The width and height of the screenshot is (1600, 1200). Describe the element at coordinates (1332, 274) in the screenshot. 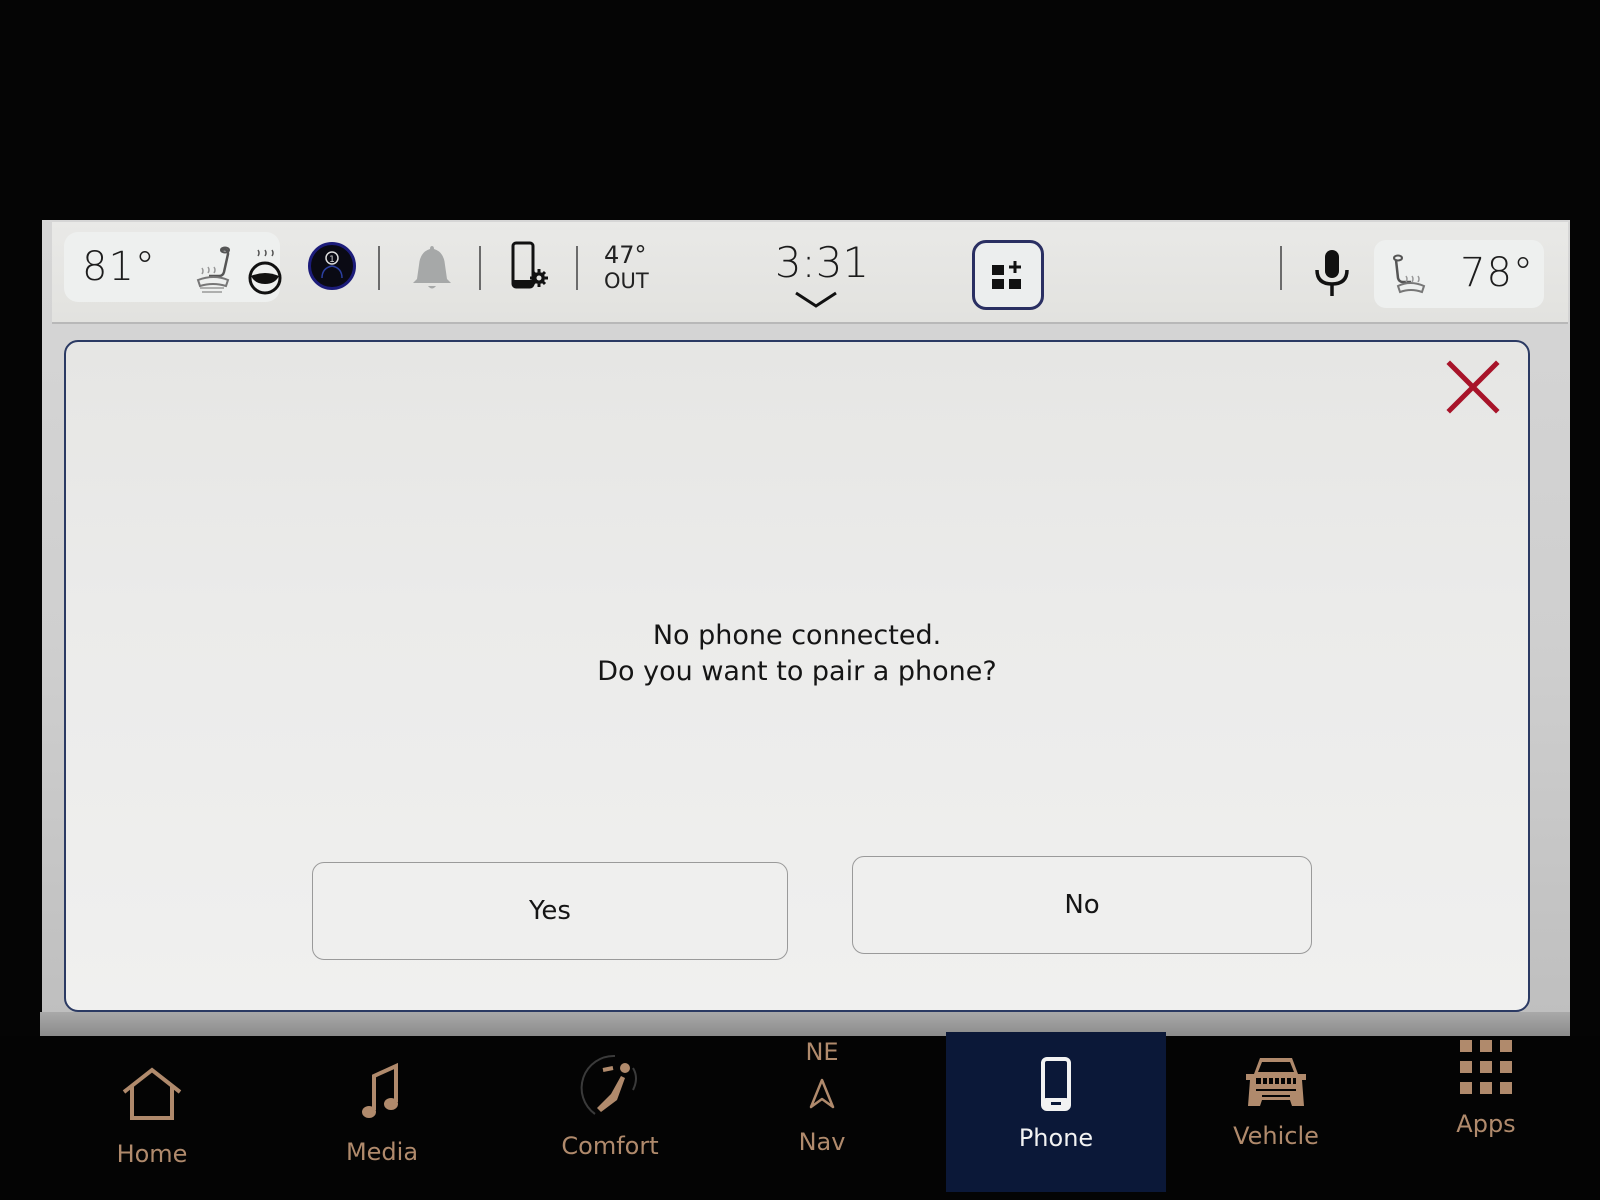

I see `microphone-icon` at that location.